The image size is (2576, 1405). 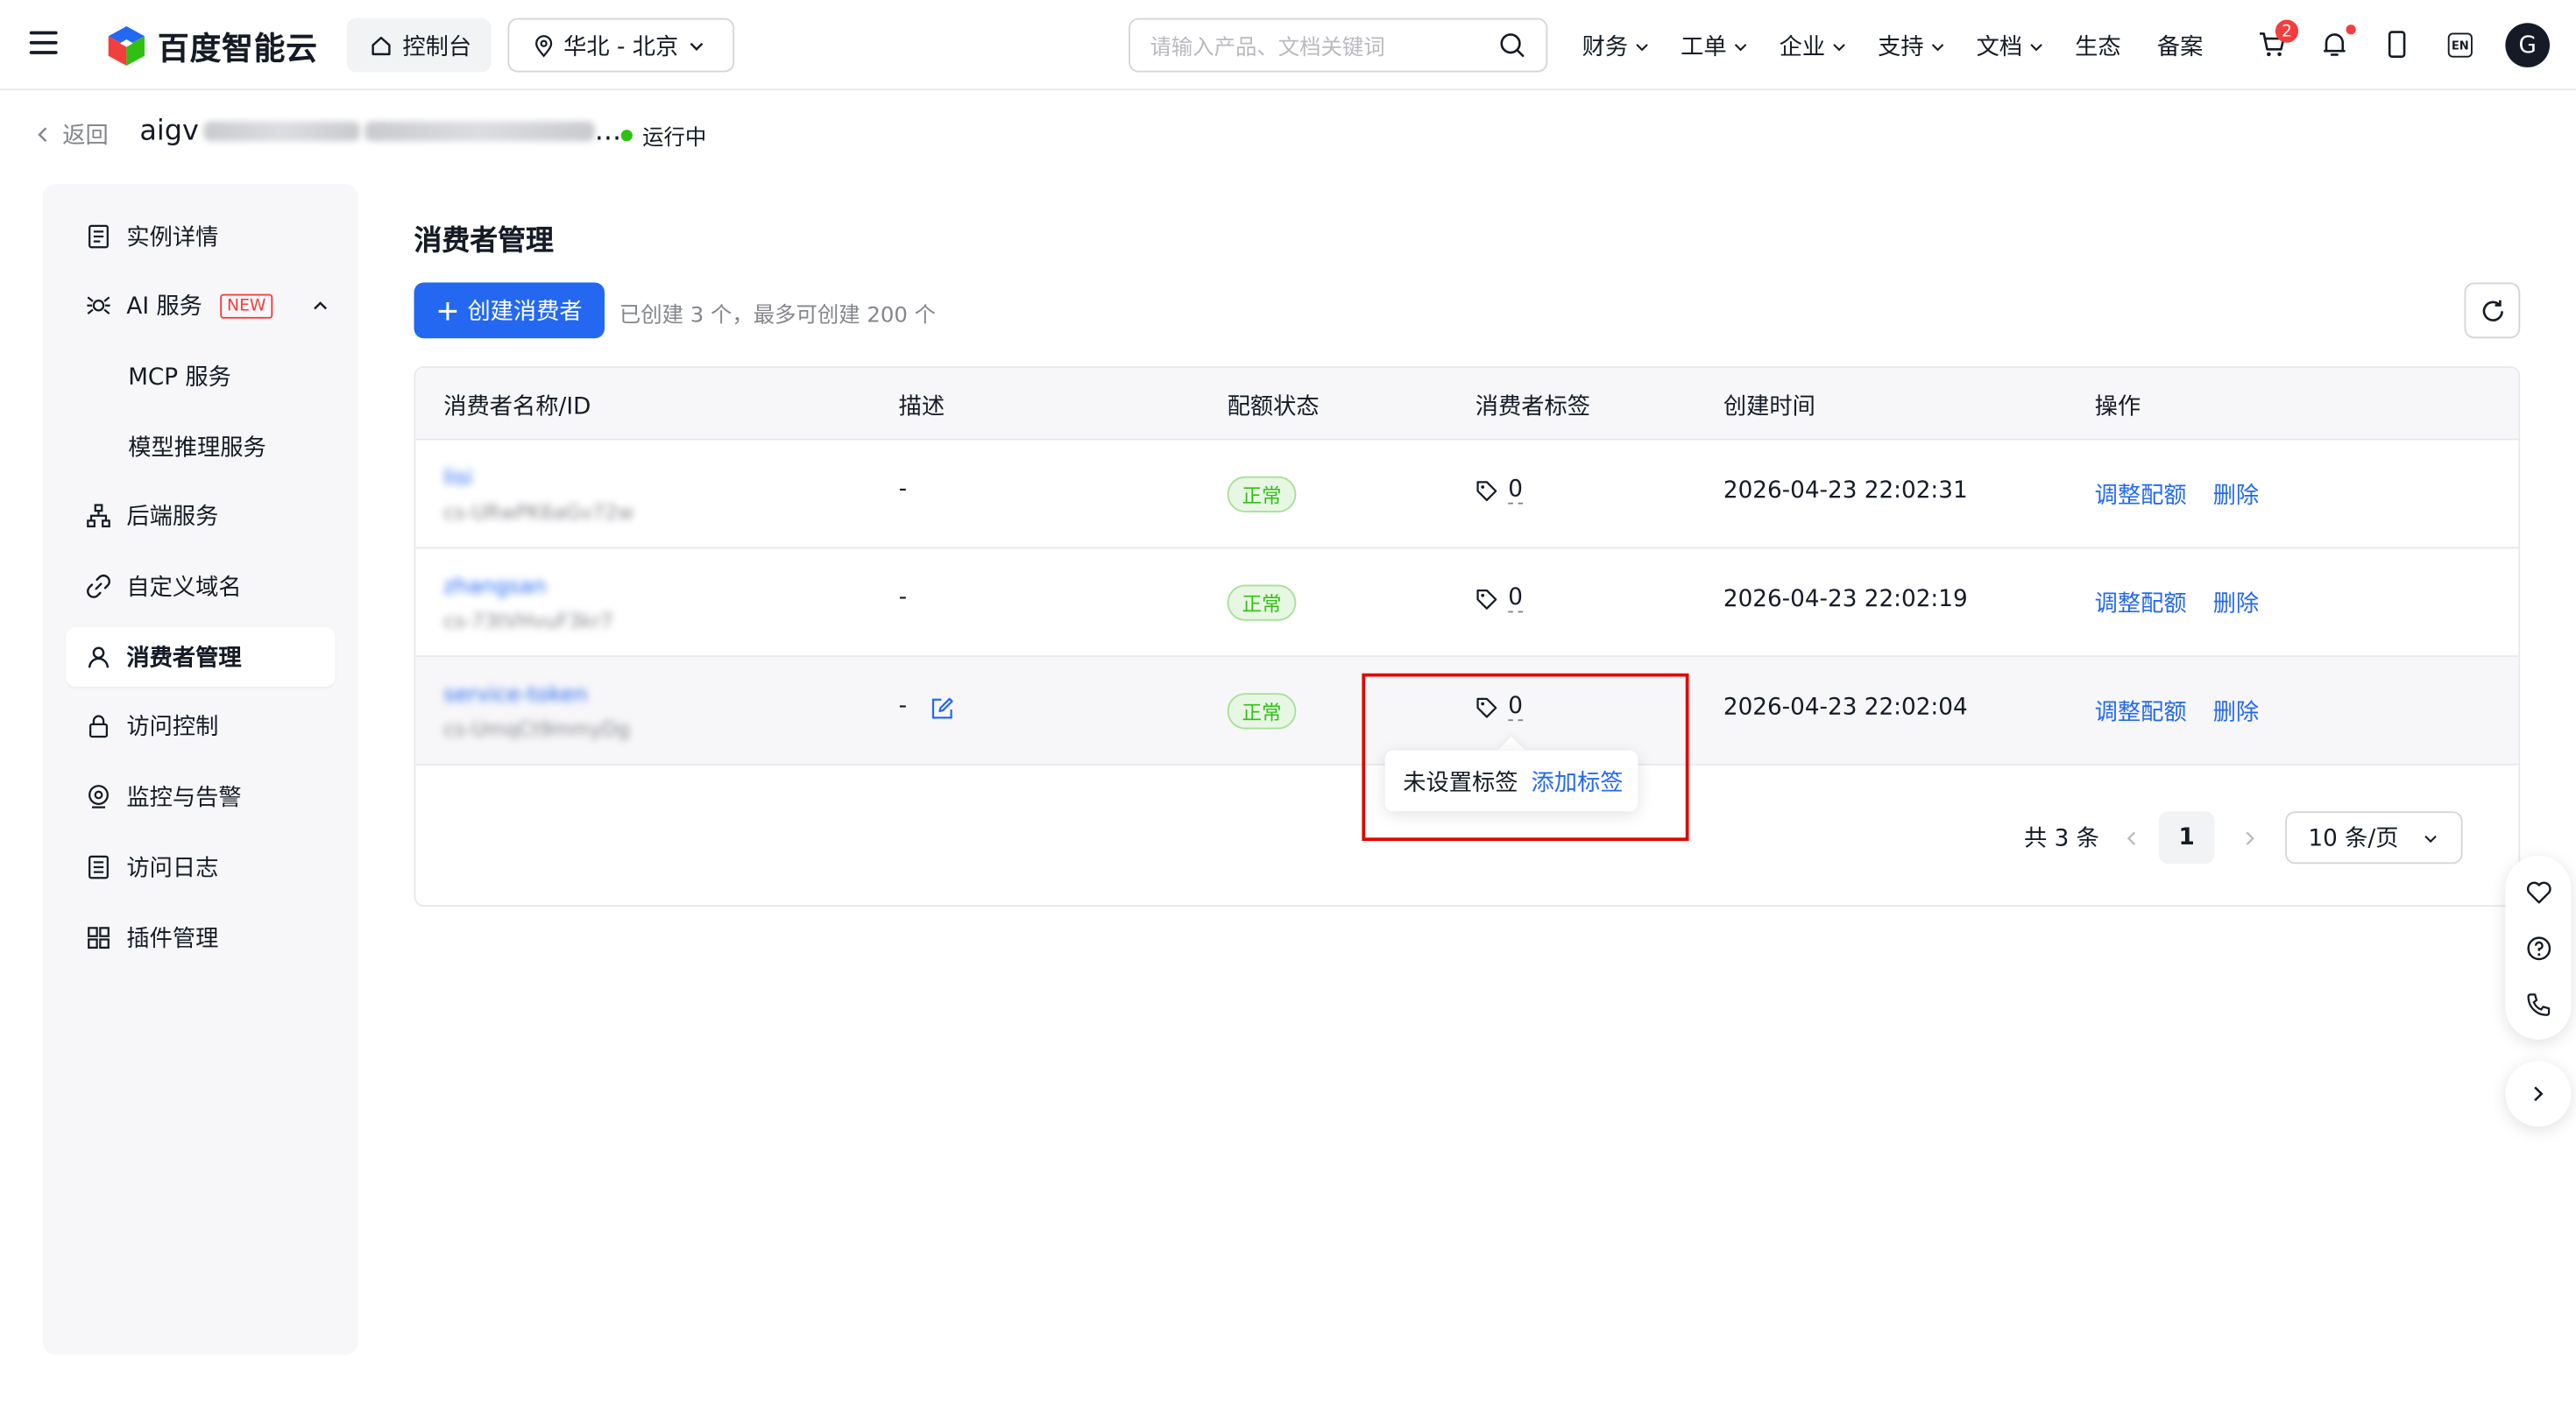 I want to click on nav-docs: 文档, so click(x=2011, y=46).